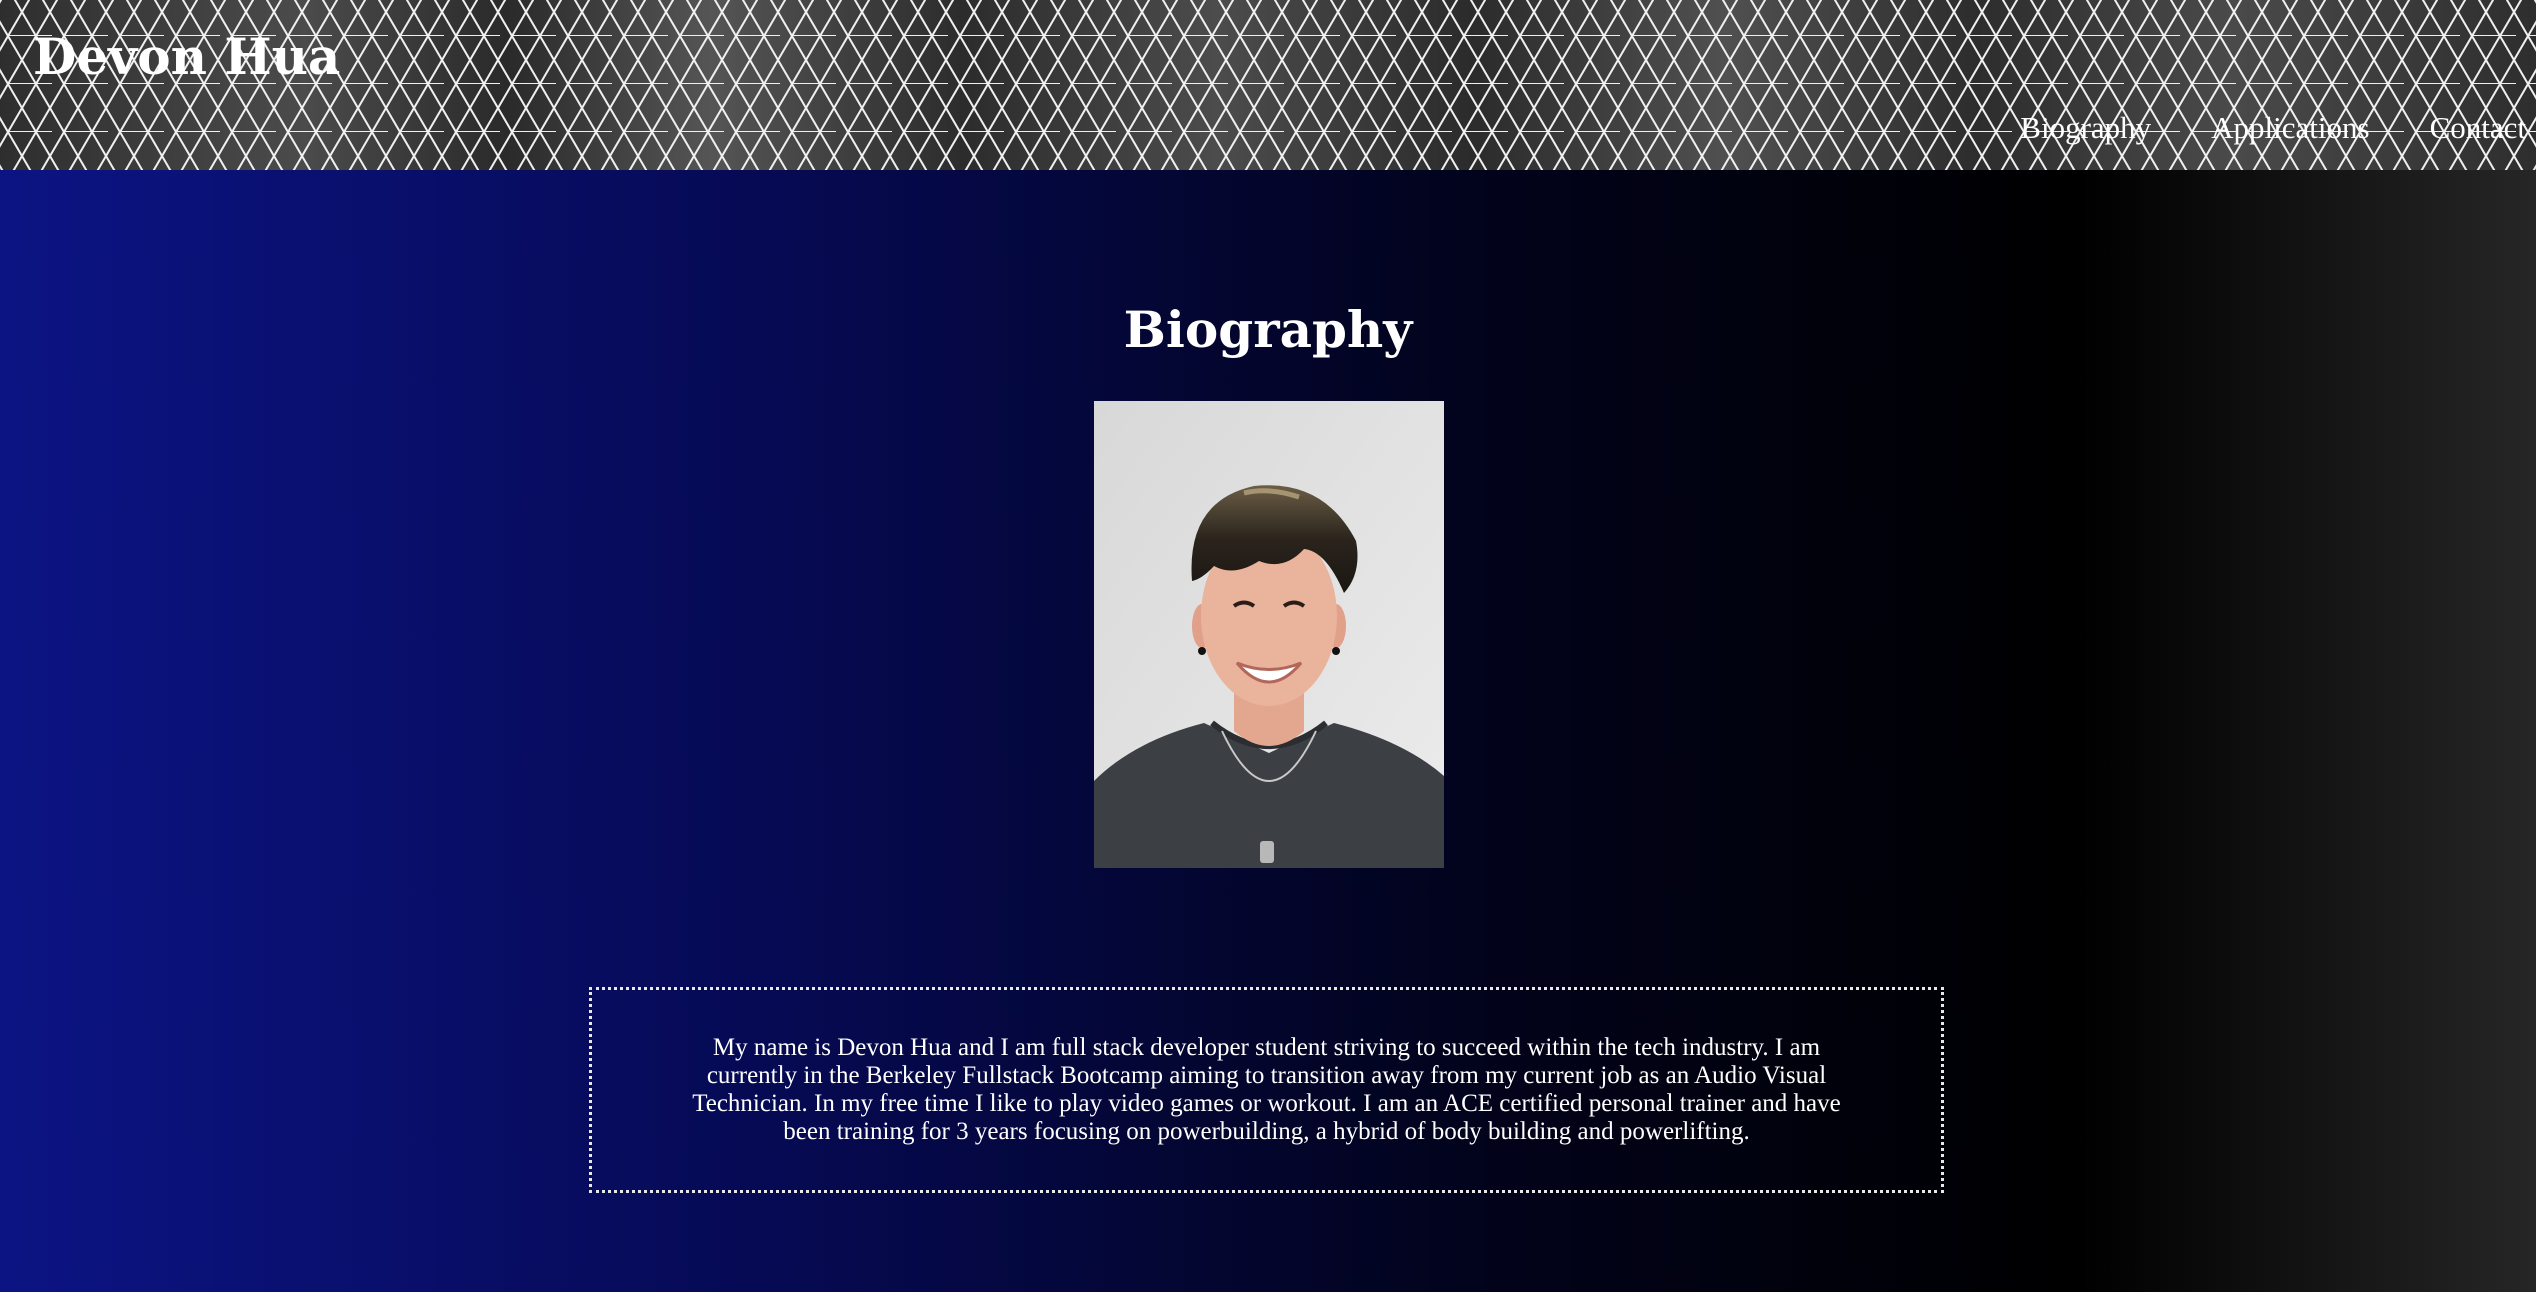  Describe the element at coordinates (2290, 128) in the screenshot. I see `nav-link-applications: Applications` at that location.